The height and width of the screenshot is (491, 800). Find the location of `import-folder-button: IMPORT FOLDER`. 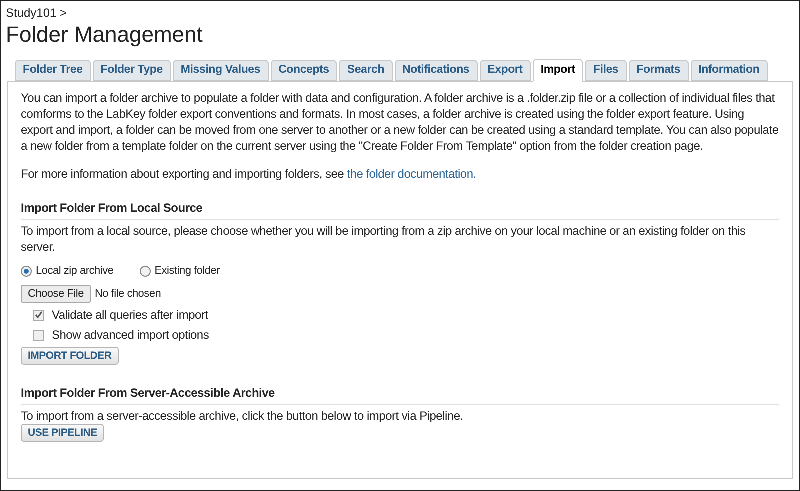

import-folder-button: IMPORT FOLDER is located at coordinates (70, 356).